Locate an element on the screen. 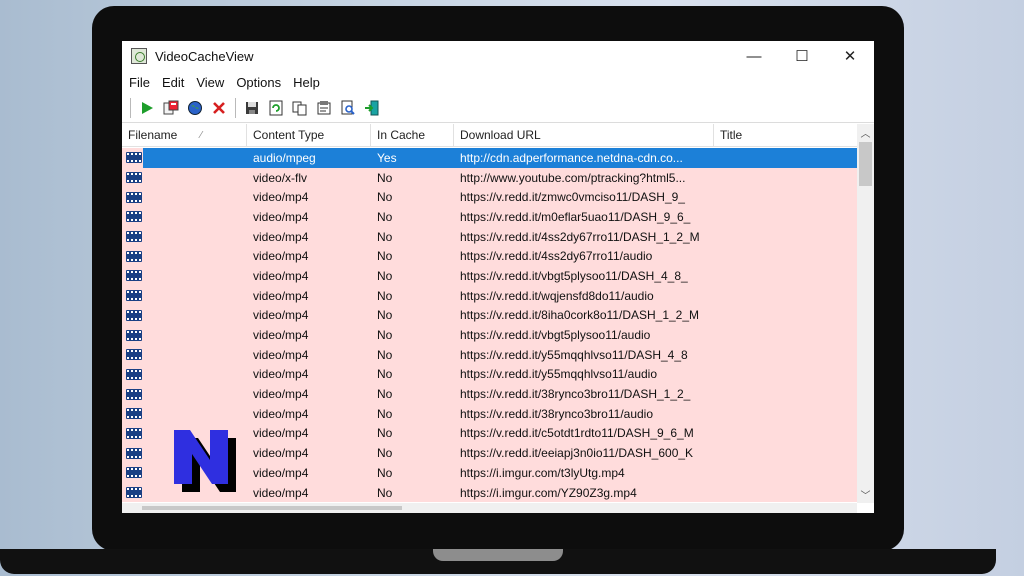 This screenshot has height=576, width=1024. vertical-scroll-thumb is located at coordinates (865, 164).